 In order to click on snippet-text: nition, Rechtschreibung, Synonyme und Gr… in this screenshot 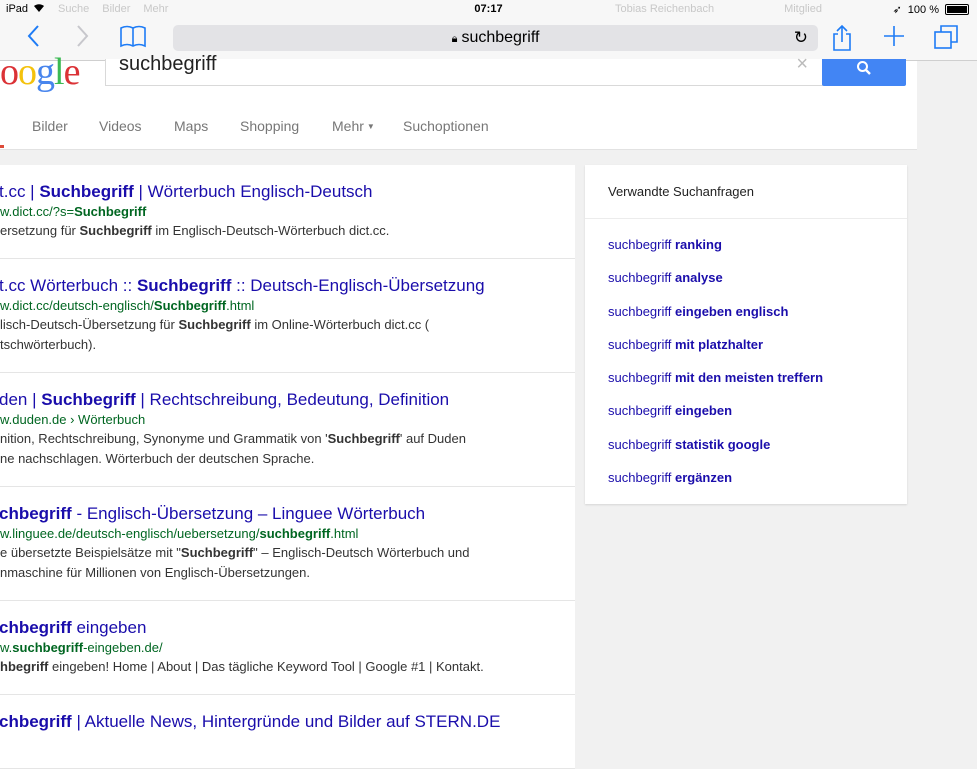, I will do `click(164, 438)`.